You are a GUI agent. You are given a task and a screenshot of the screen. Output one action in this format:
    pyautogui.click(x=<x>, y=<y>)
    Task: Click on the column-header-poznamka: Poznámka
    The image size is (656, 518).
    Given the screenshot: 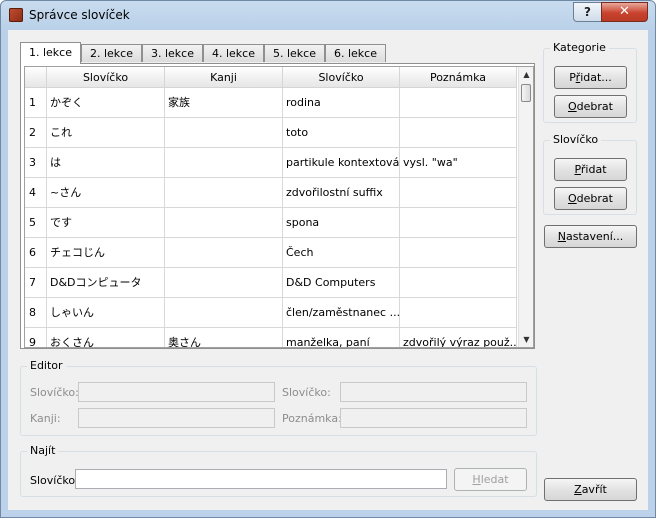 What is the action you would take?
    pyautogui.click(x=458, y=77)
    